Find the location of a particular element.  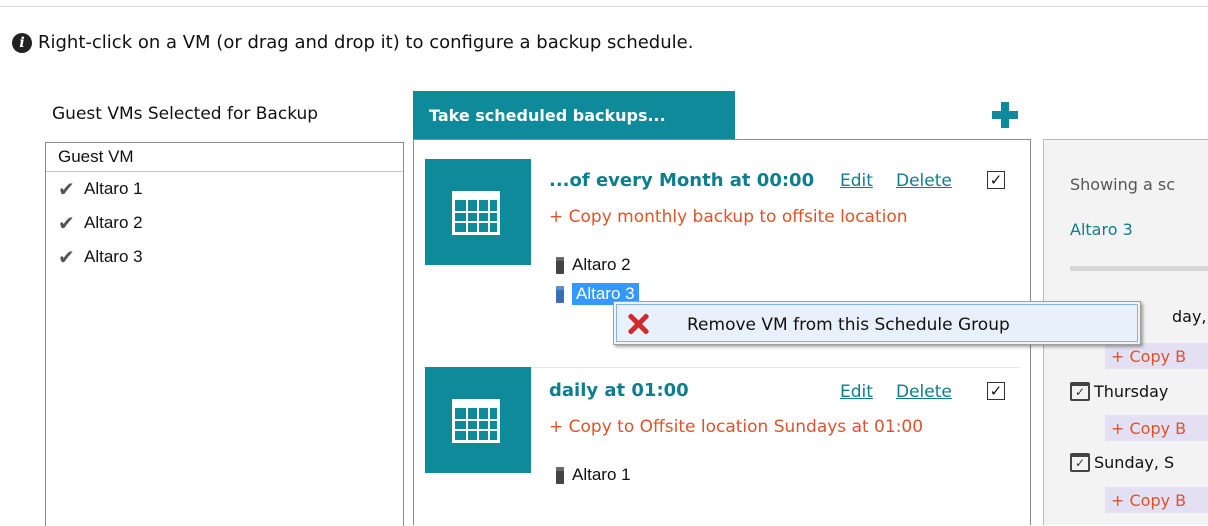

menu-item-label: Remove VM from this Schedule Group is located at coordinates (848, 325).